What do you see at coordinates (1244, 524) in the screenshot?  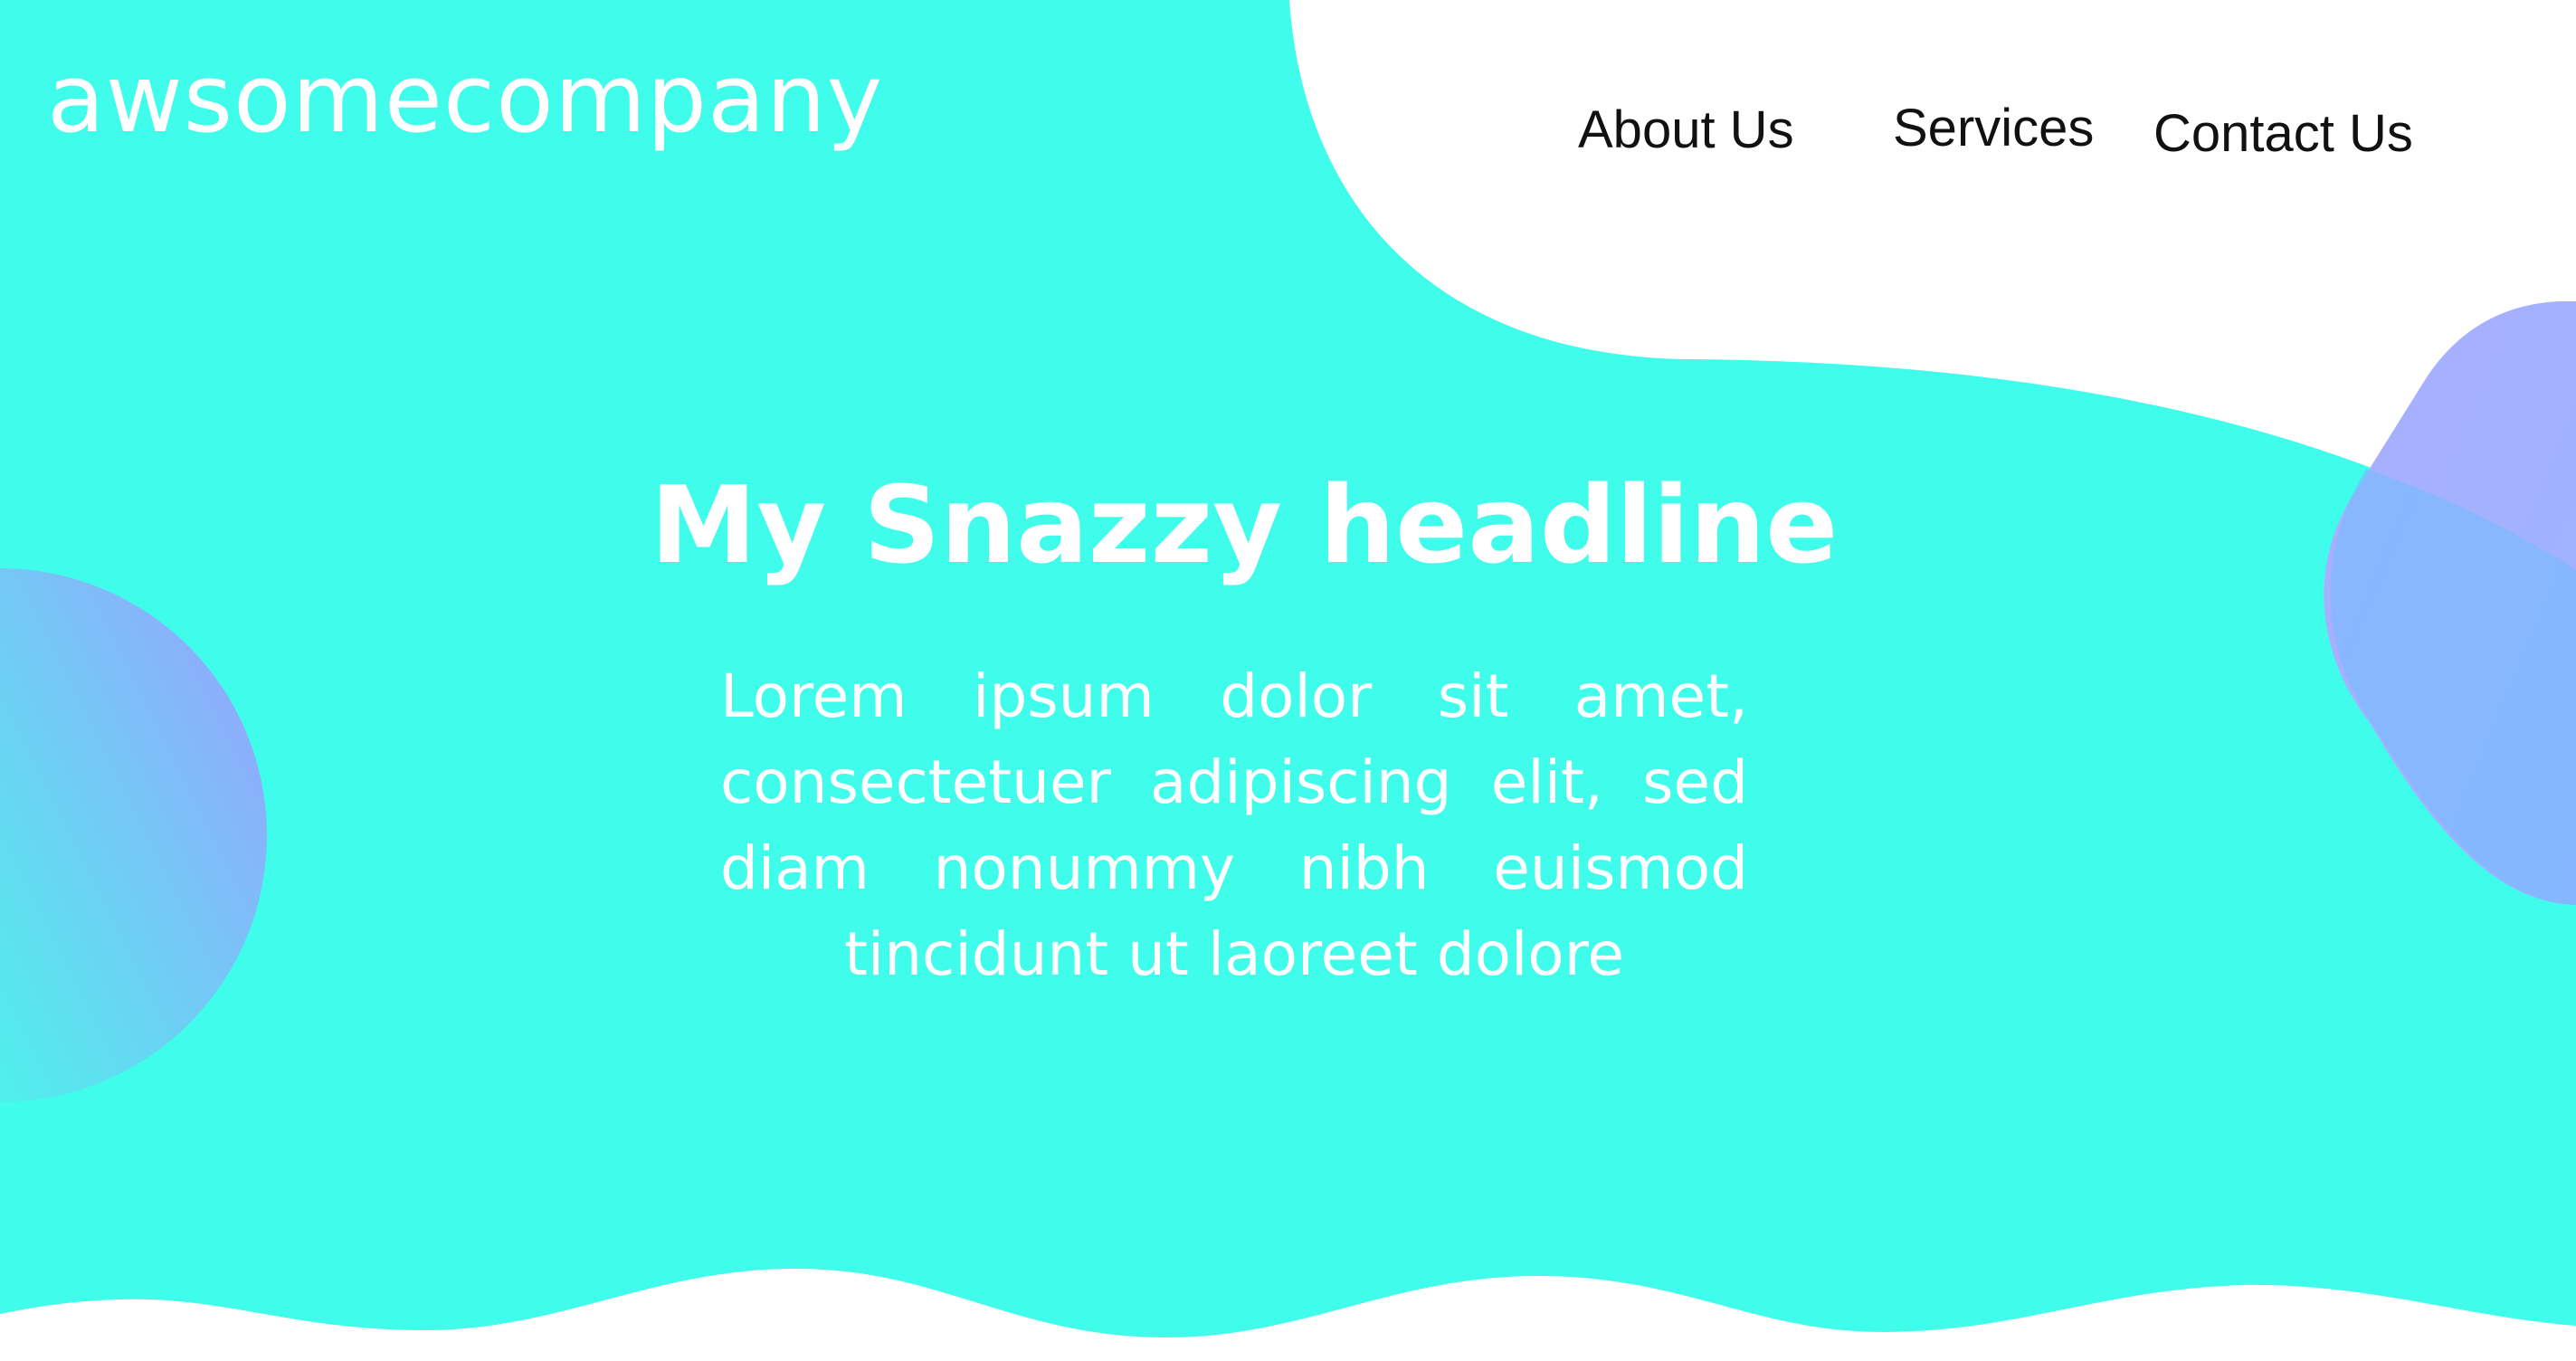 I see `hero-headline: My Snazzy headline` at bounding box center [1244, 524].